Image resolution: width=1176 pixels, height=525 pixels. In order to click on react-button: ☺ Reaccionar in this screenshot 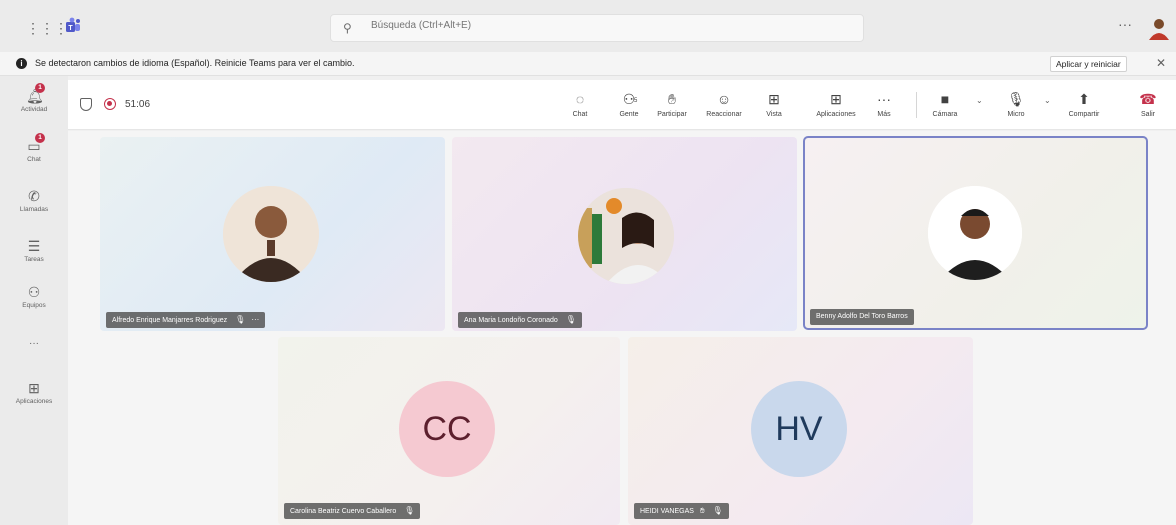, I will do `click(724, 107)`.